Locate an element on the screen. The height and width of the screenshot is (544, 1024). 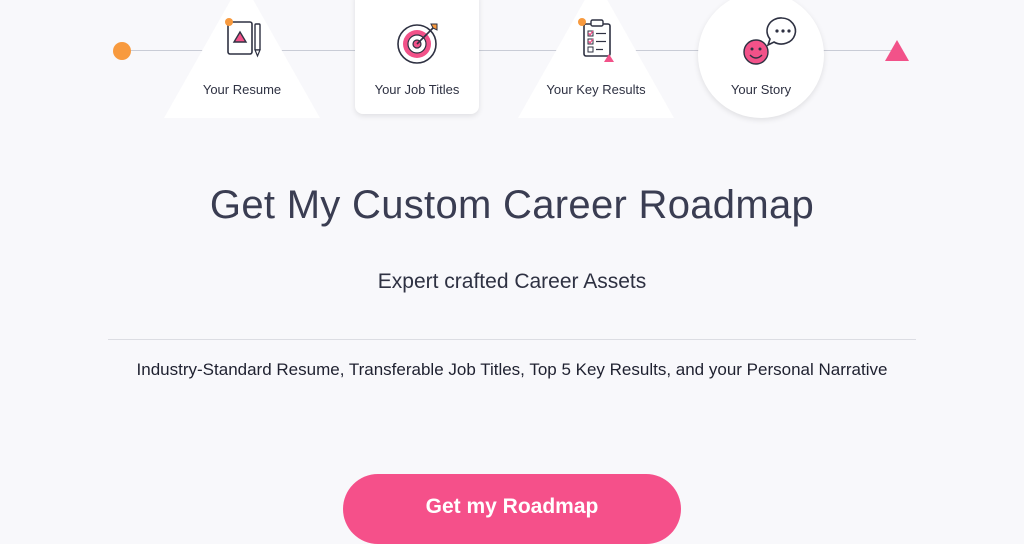
end-triangle is located at coordinates (897, 50).